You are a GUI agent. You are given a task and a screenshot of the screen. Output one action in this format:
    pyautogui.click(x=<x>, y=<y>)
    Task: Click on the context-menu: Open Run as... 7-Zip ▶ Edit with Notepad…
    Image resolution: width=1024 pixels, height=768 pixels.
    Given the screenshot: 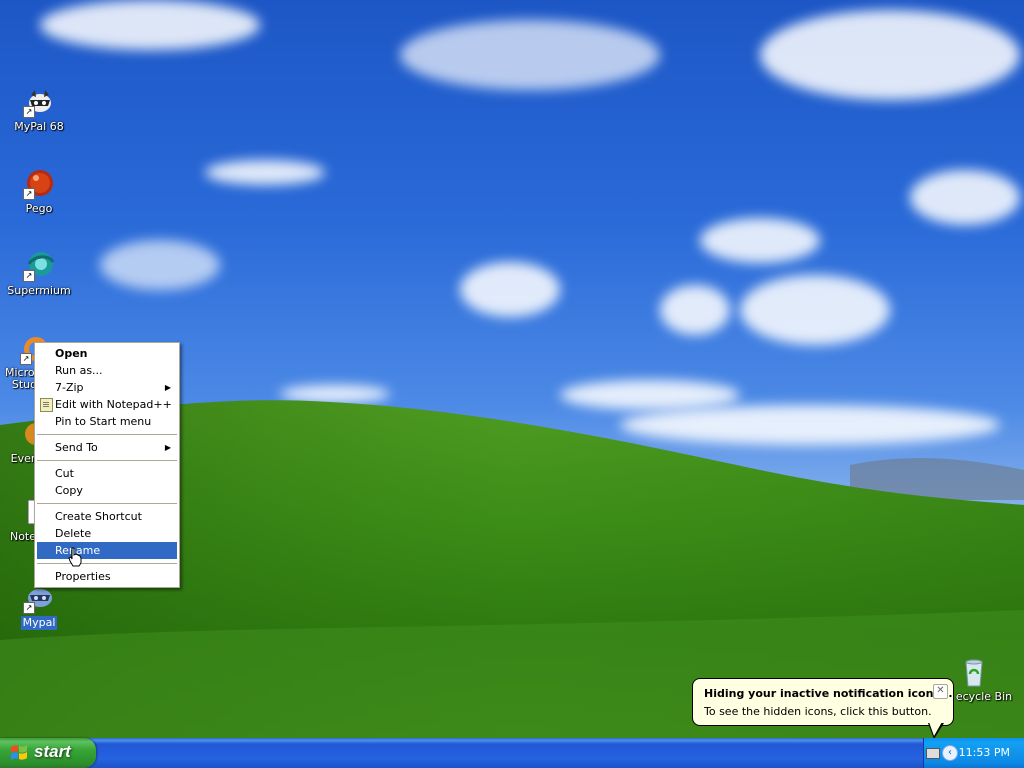 What is the action you would take?
    pyautogui.click(x=107, y=465)
    